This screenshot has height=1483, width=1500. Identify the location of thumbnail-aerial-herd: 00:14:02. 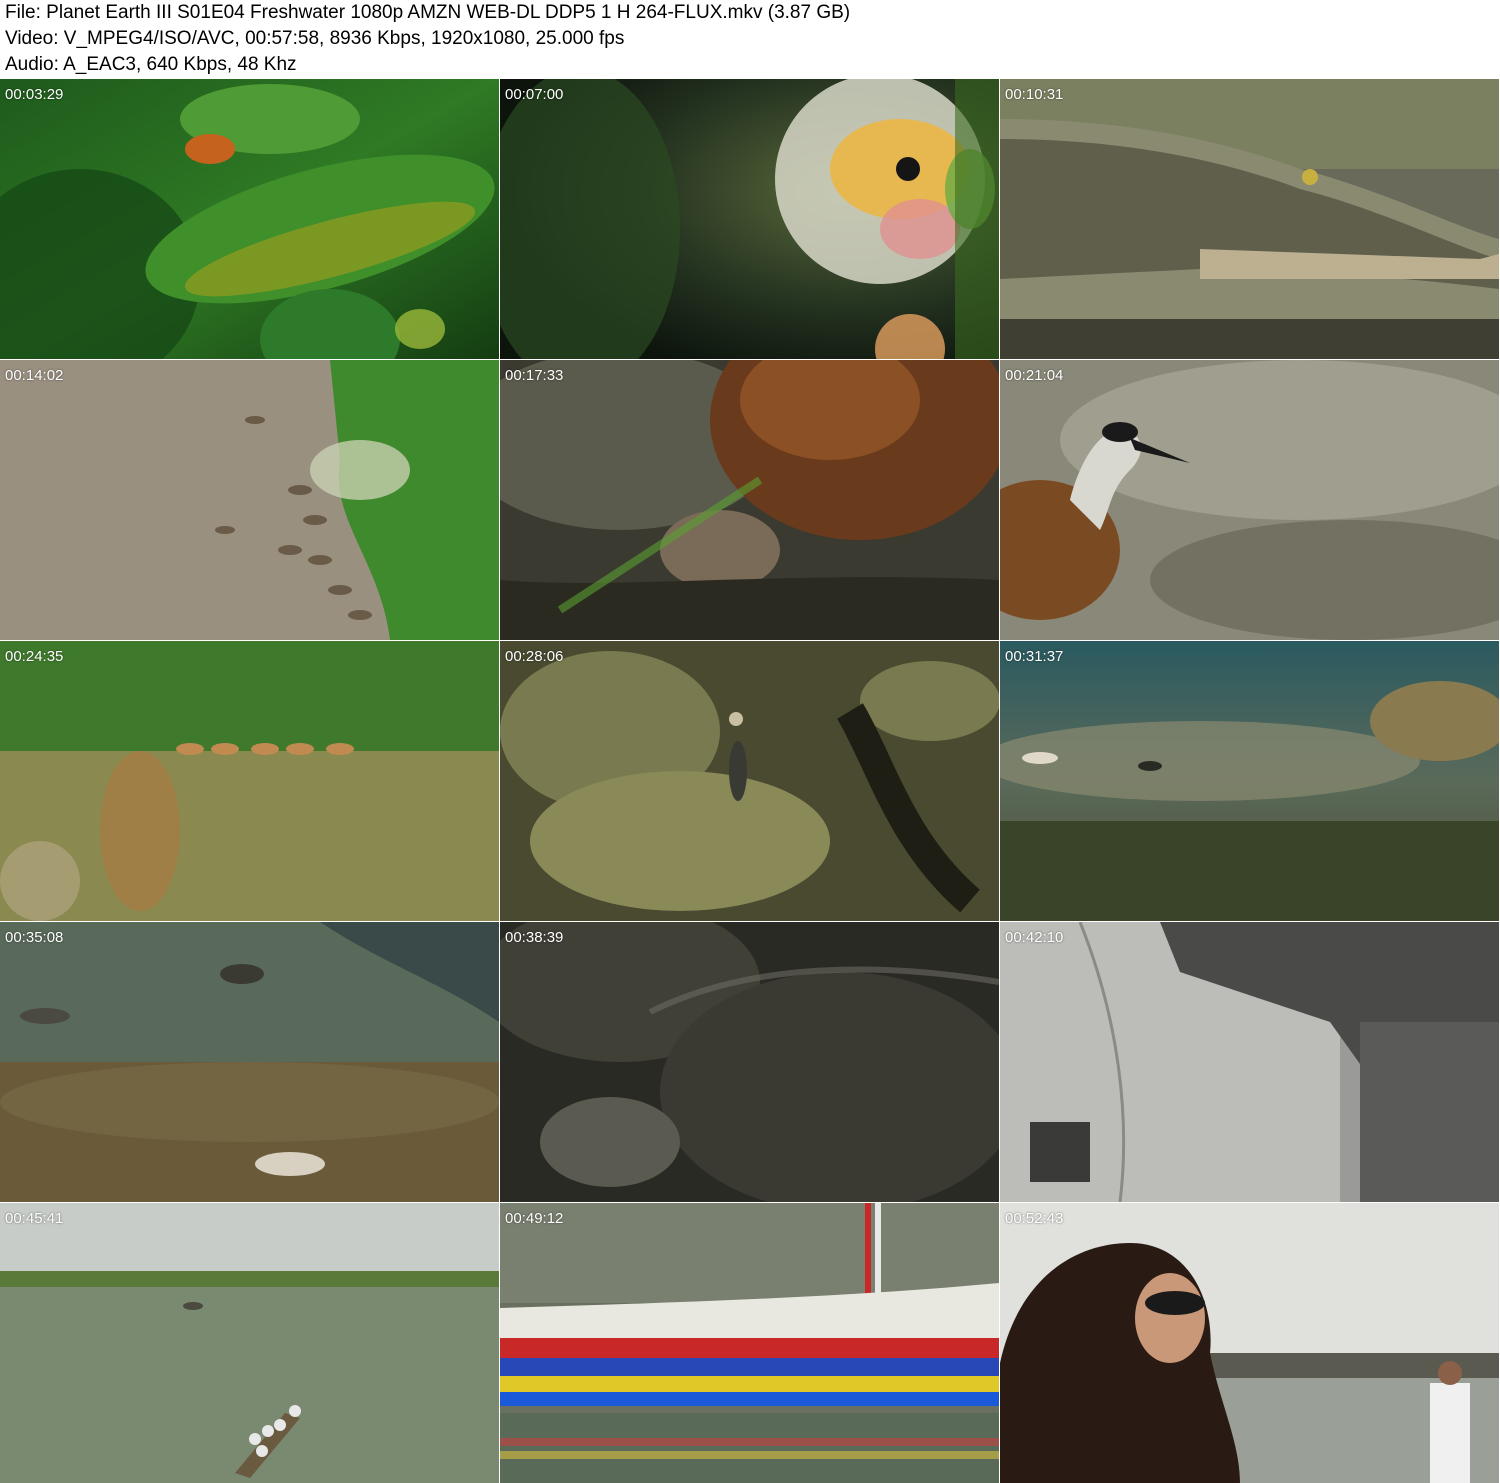
(249, 500).